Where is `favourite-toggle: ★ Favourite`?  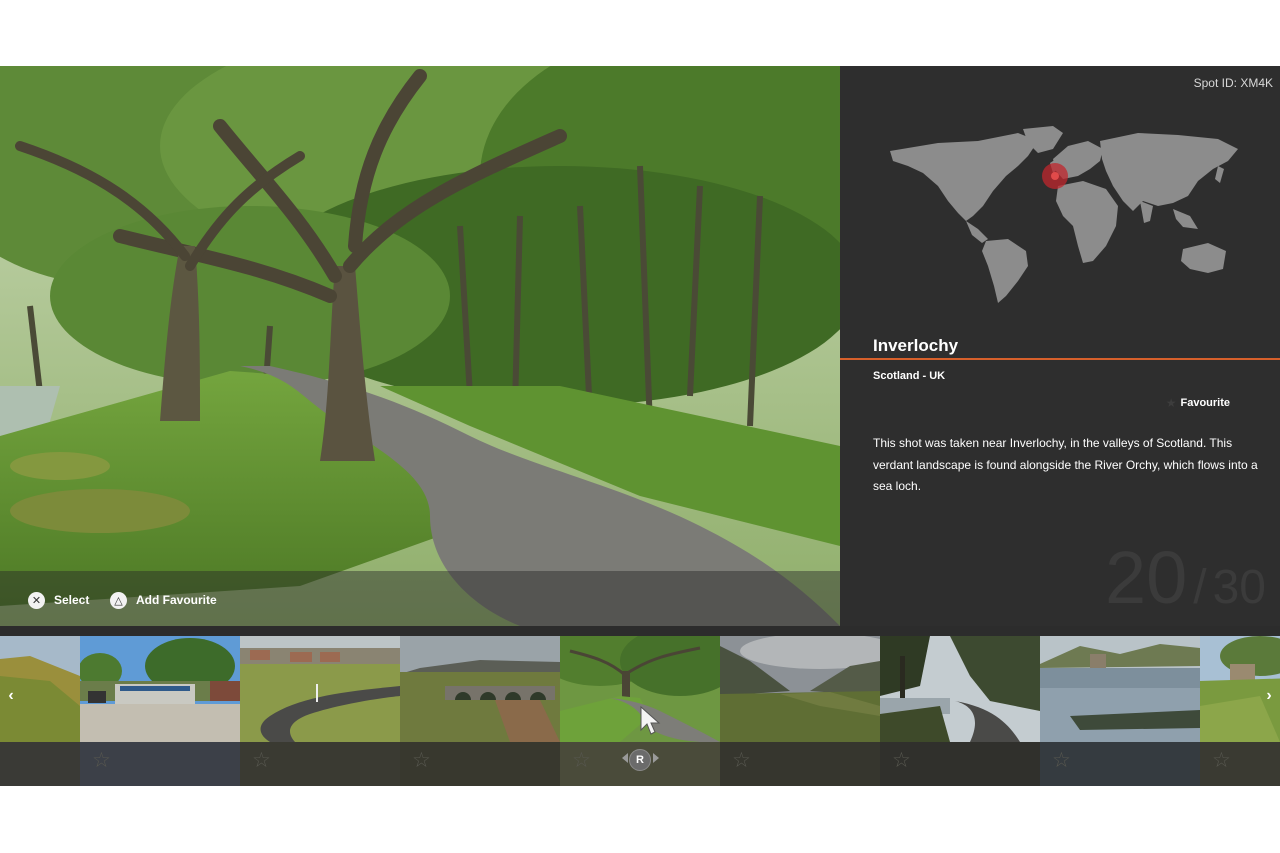 favourite-toggle: ★ Favourite is located at coordinates (1198, 403).